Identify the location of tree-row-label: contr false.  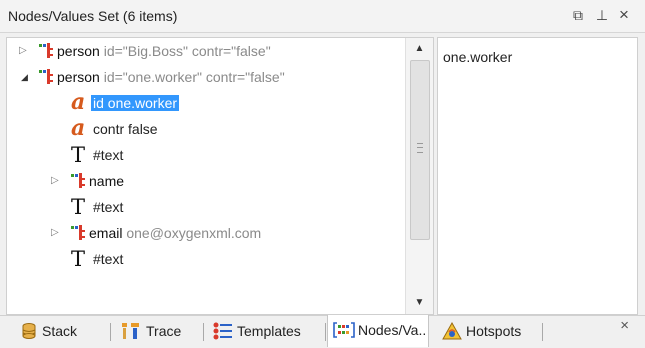
(125, 129).